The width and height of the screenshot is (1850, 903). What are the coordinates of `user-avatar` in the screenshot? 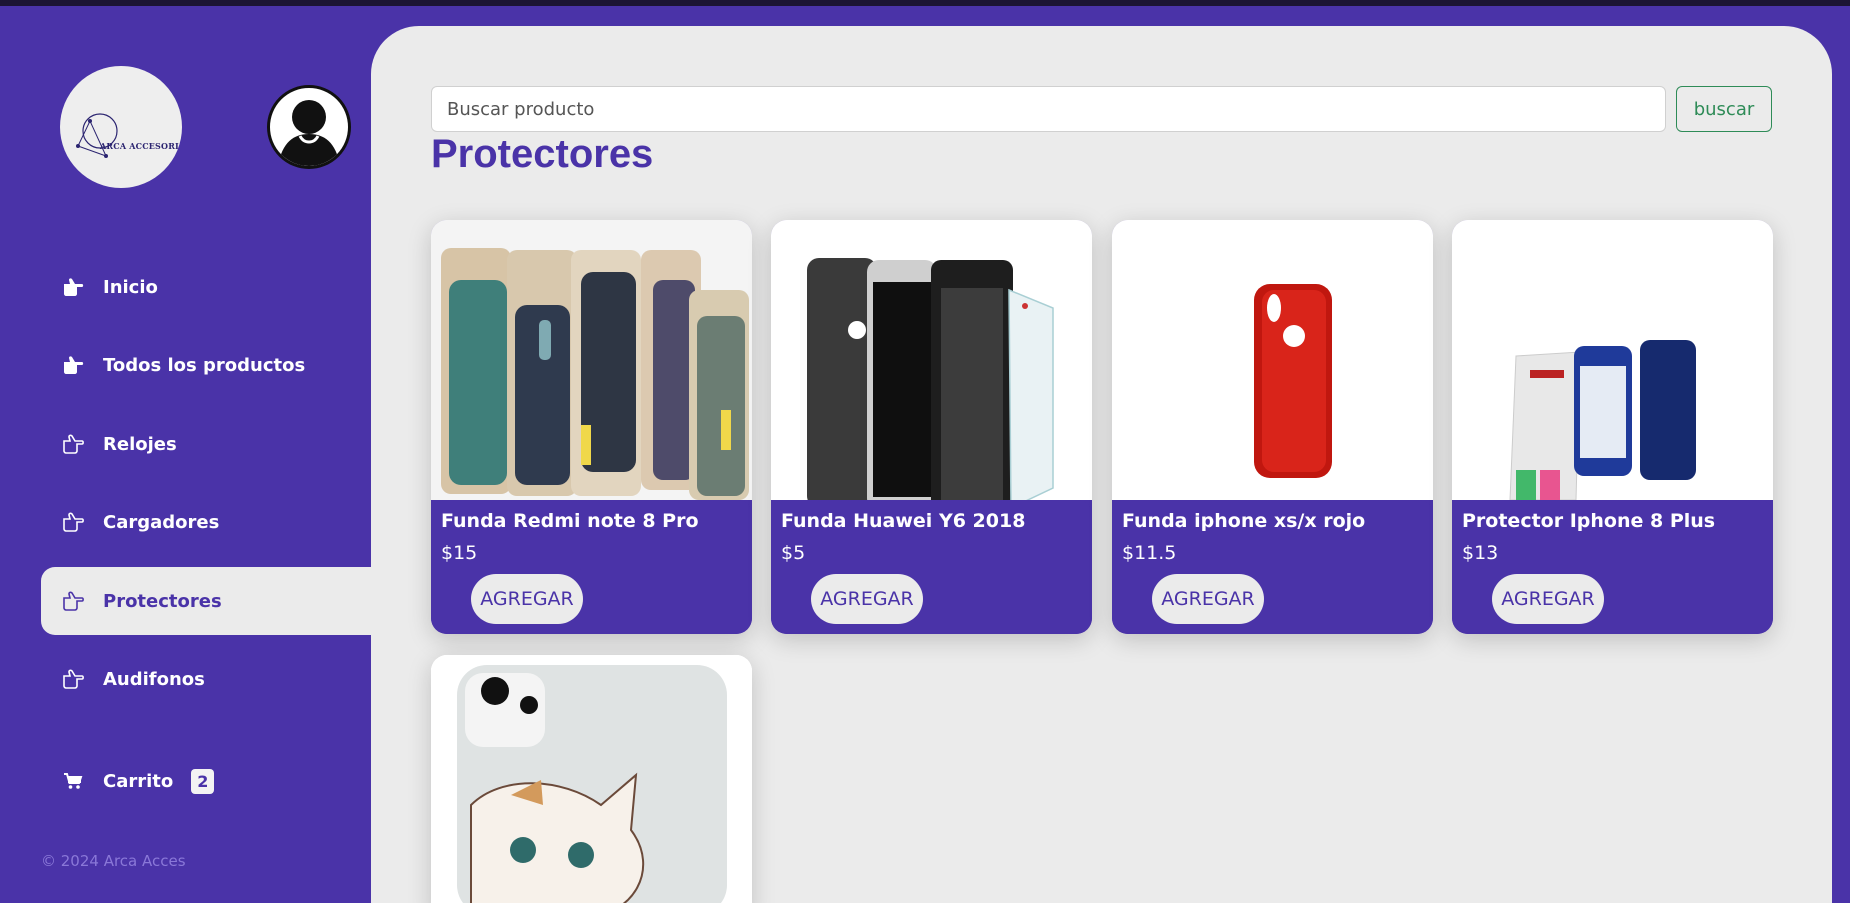 It's located at (309, 127).